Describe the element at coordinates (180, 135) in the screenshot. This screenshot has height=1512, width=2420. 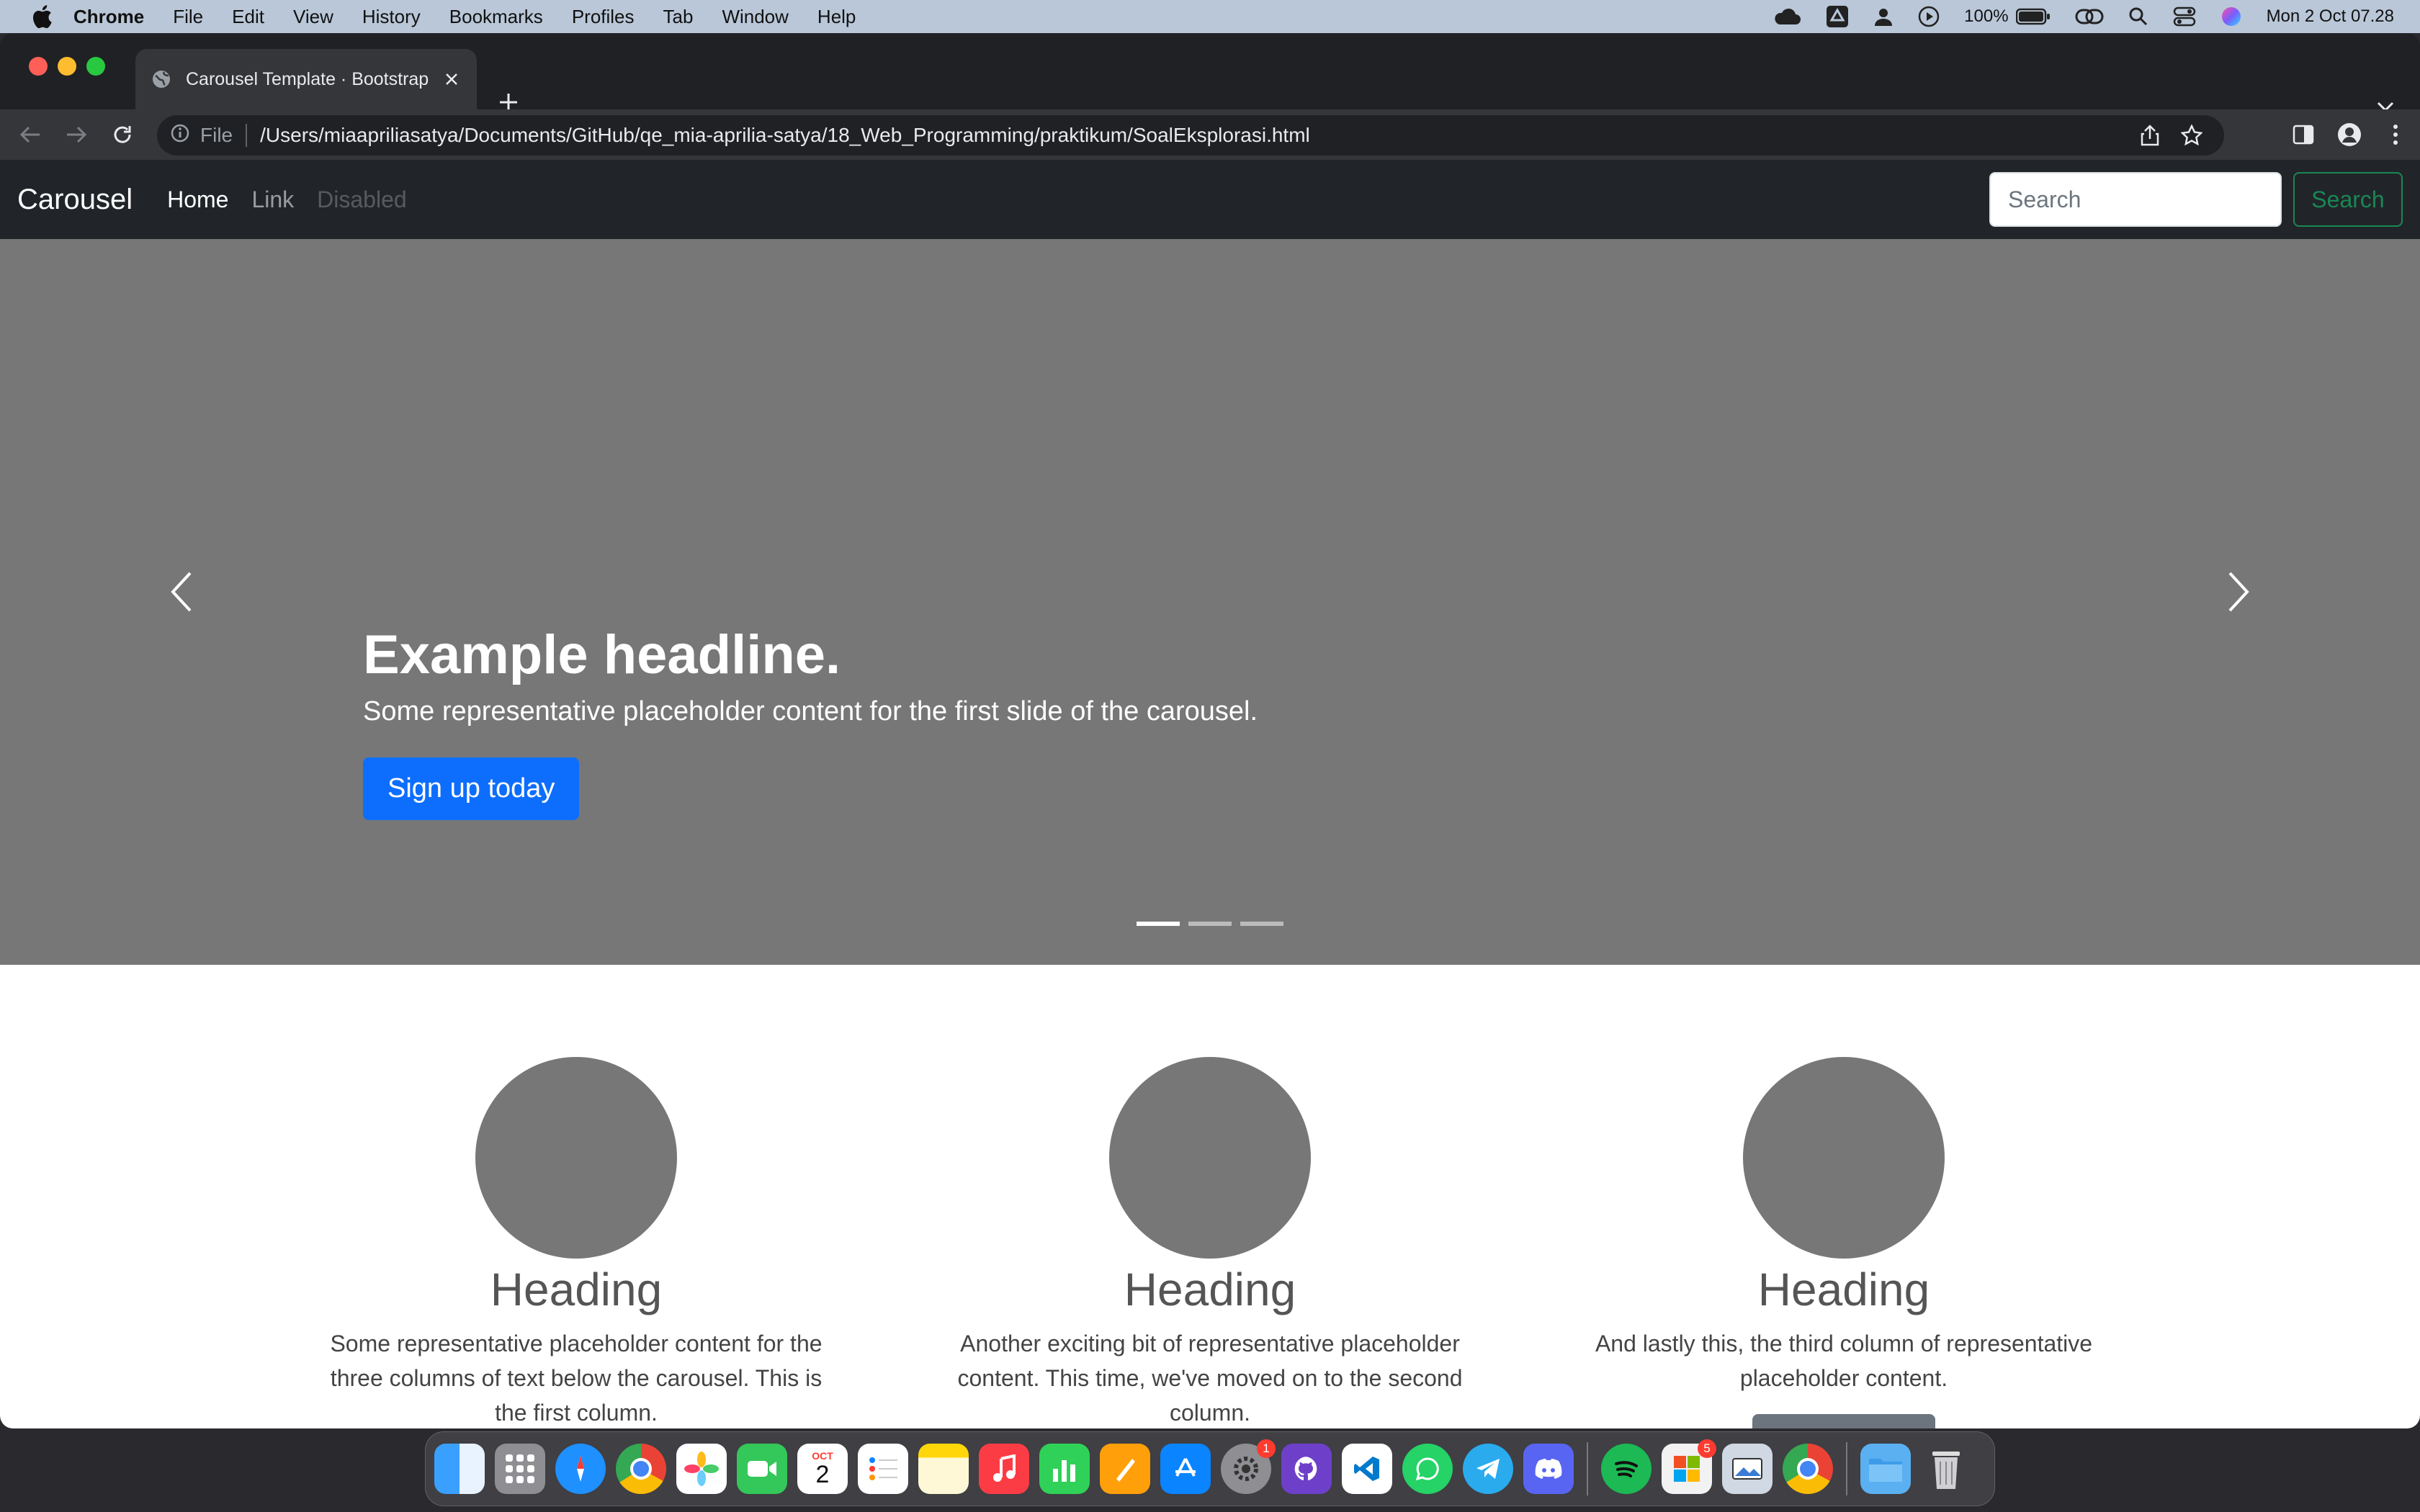
I see `info-icon` at that location.